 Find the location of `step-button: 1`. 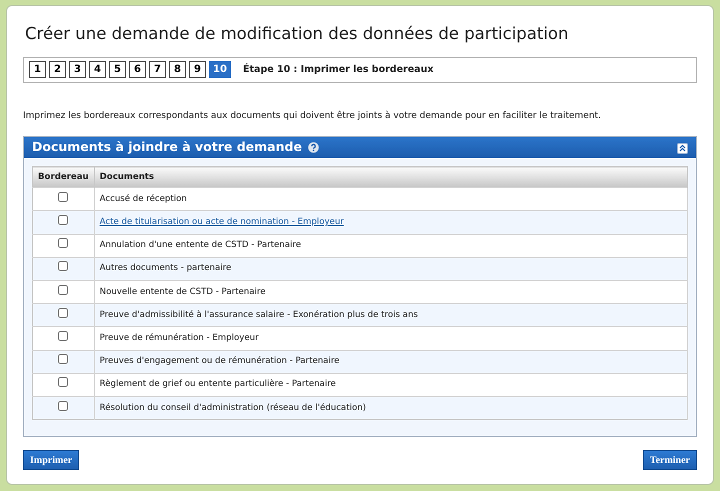

step-button: 1 is located at coordinates (37, 69).